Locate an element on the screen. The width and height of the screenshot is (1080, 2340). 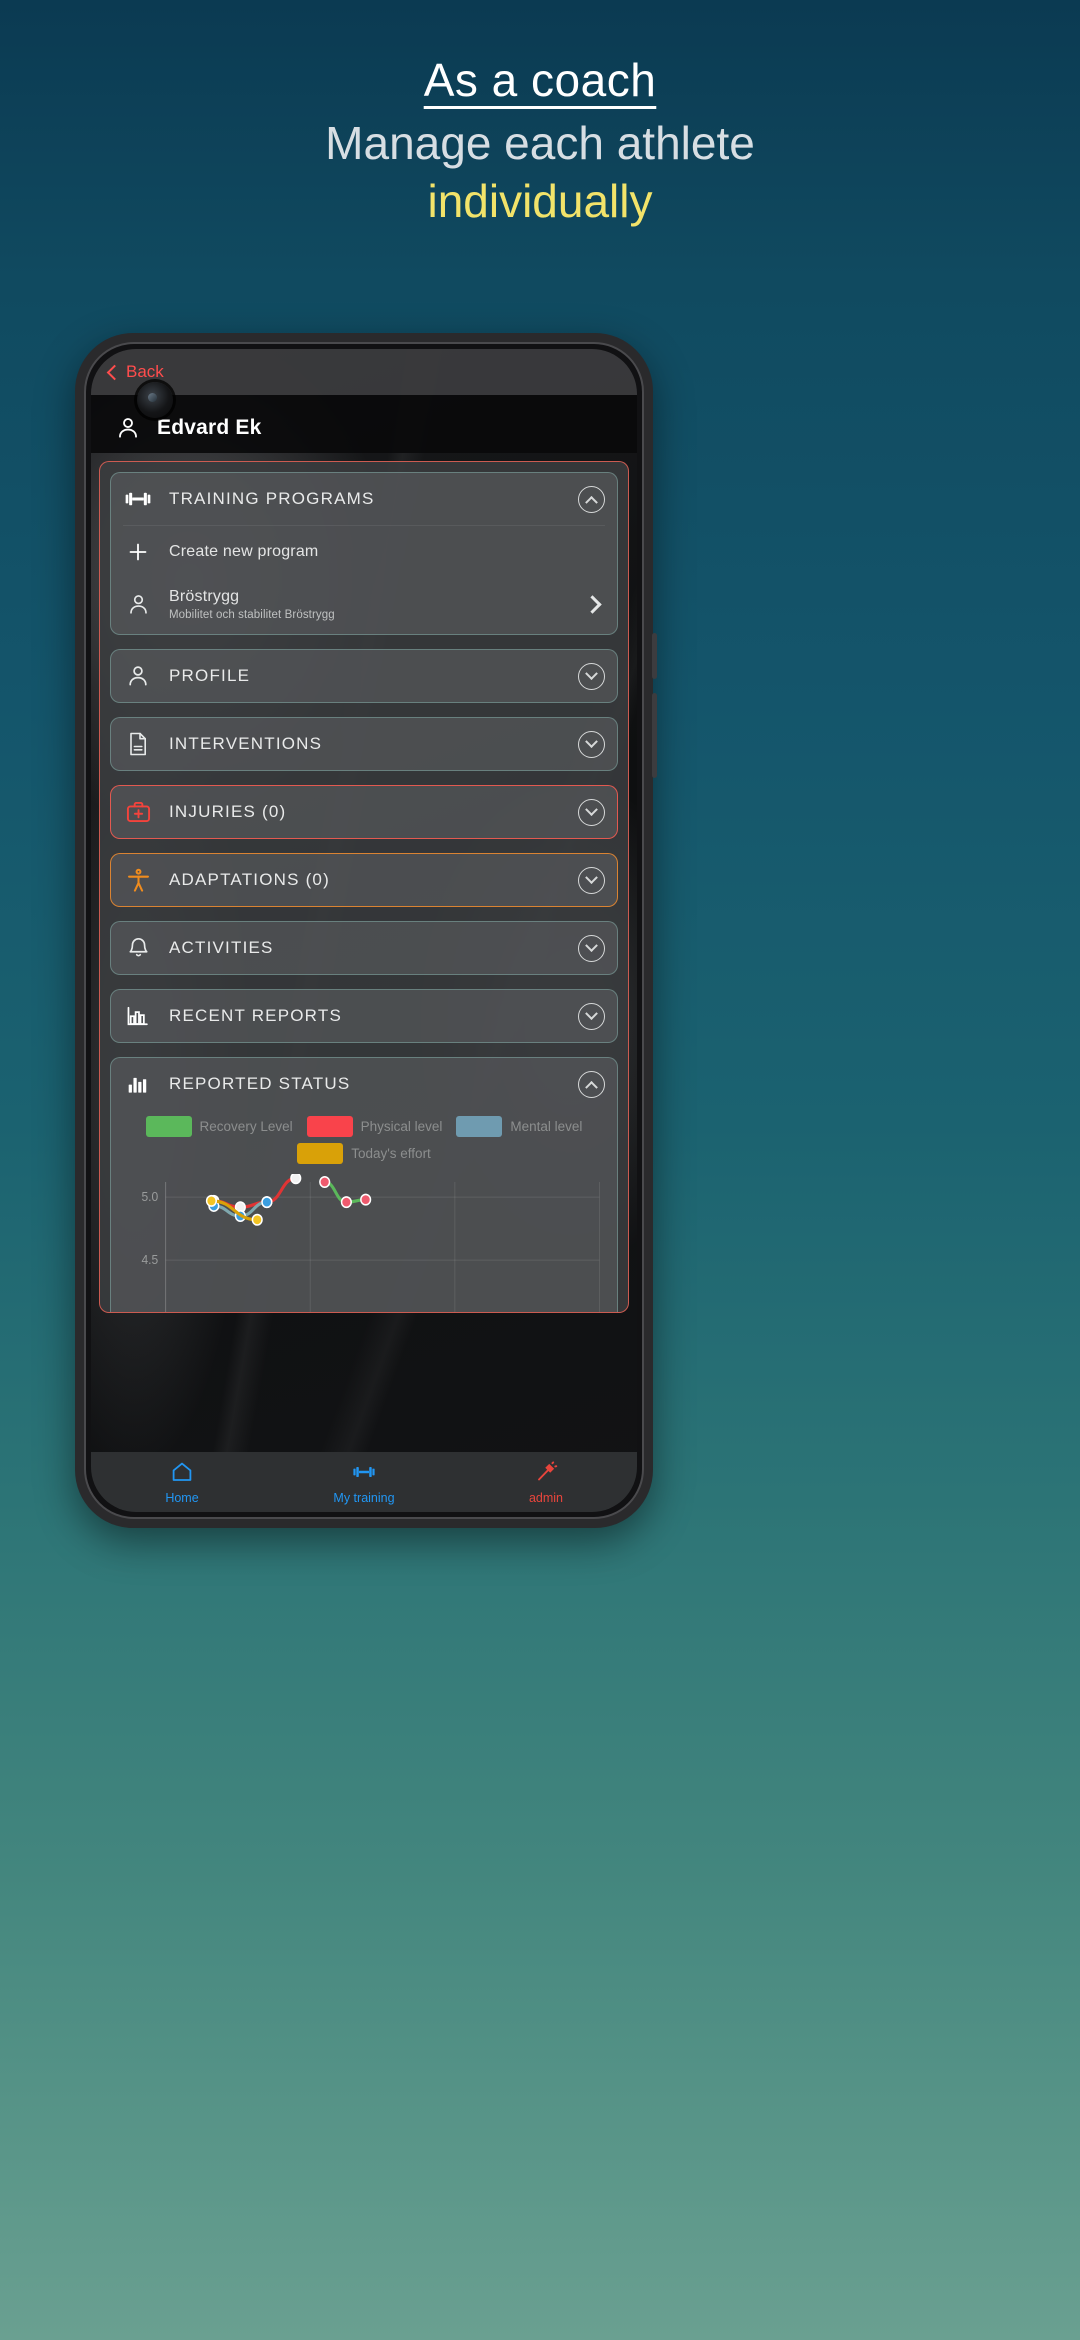
section-header-injuries: INJURIES (0) is located at coordinates (364, 812).